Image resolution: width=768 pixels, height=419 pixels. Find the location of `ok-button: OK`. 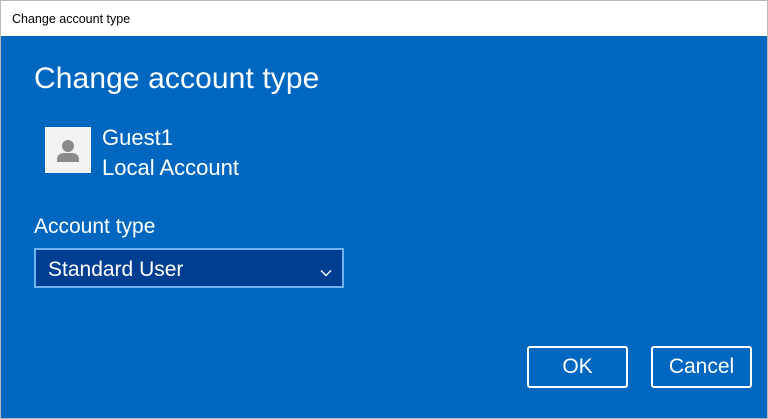

ok-button: OK is located at coordinates (577, 367).